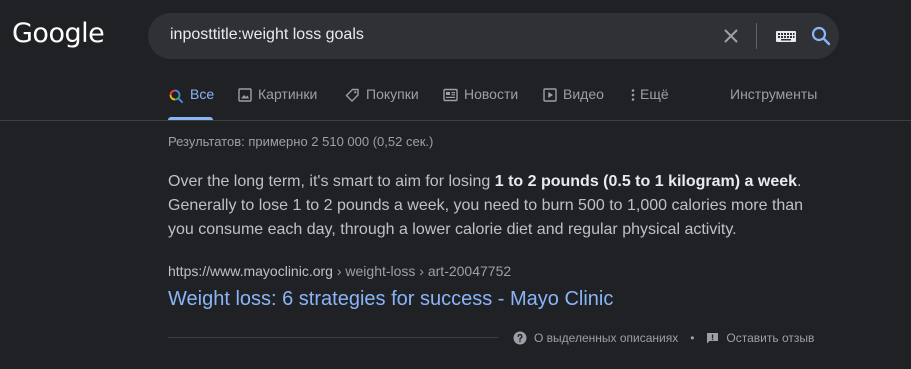 This screenshot has width=911, height=369. I want to click on about-featured-snippets-label: О выделенных описаниях, so click(606, 338).